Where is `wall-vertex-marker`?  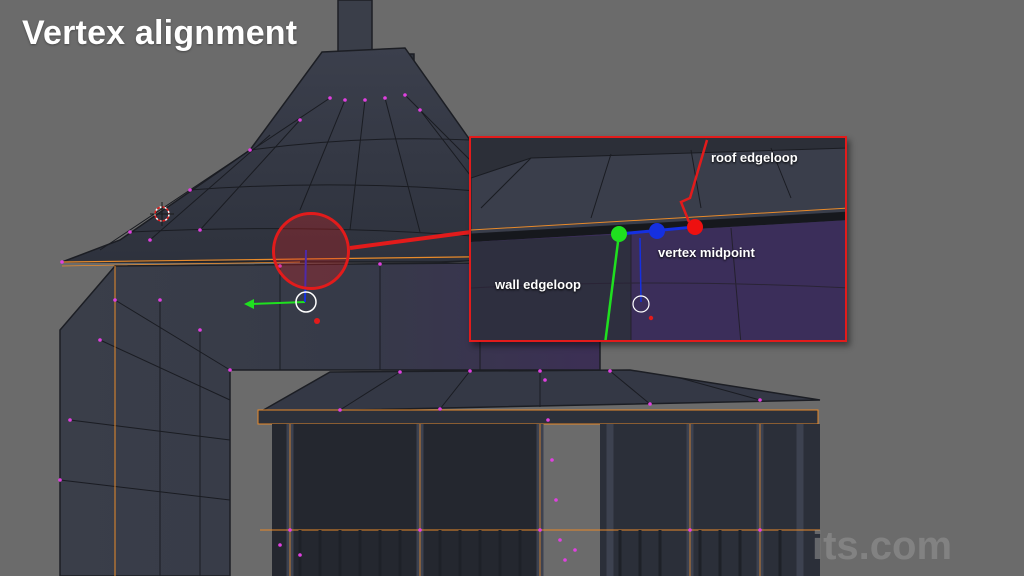
wall-vertex-marker is located at coordinates (619, 234).